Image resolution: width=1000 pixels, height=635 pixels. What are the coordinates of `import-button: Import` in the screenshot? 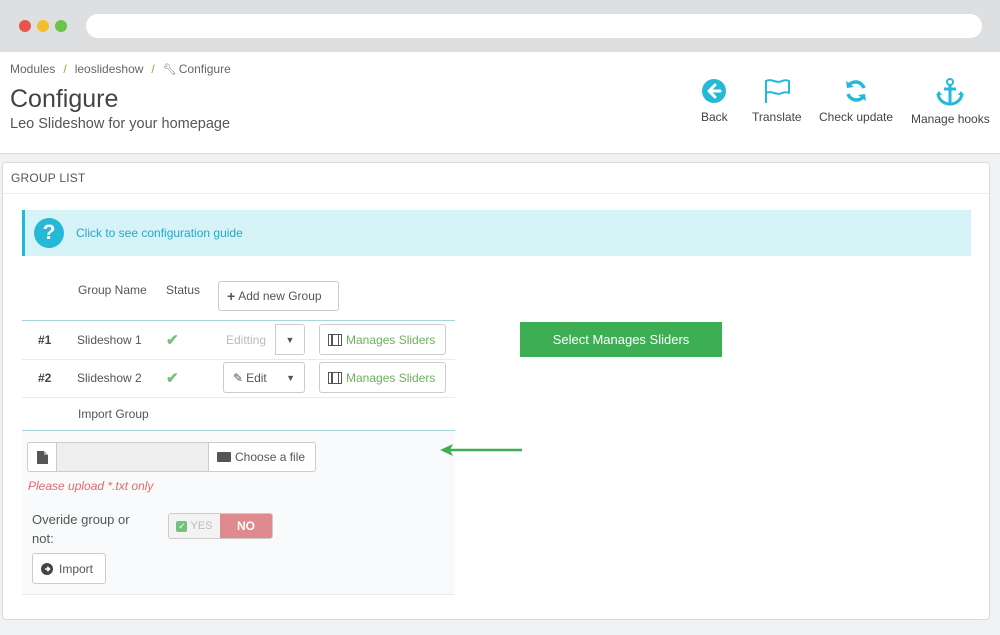 It's located at (69, 568).